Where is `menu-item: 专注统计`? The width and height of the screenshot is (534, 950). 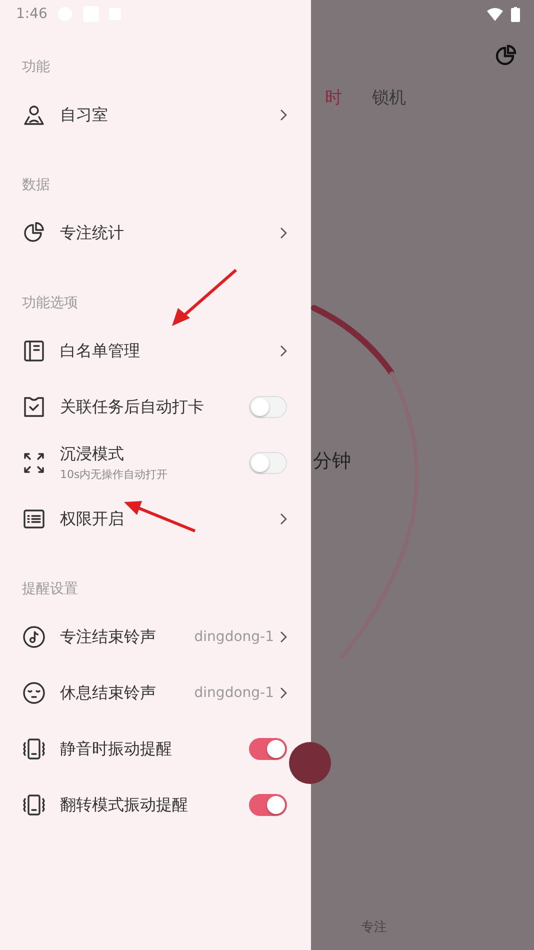 menu-item: 专注统计 is located at coordinates (154, 233).